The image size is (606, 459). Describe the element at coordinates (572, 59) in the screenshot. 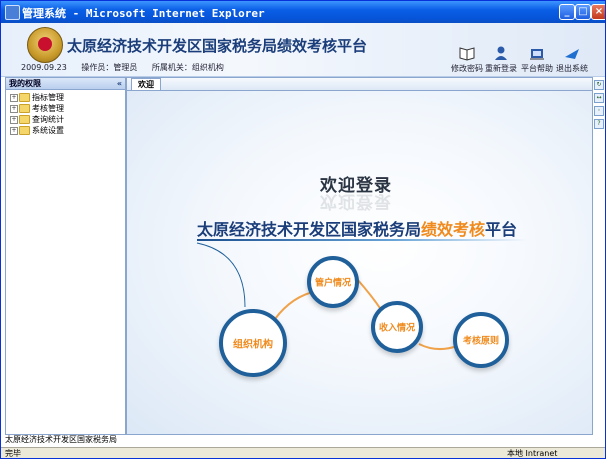

I see `exit-button: 退出系统` at that location.